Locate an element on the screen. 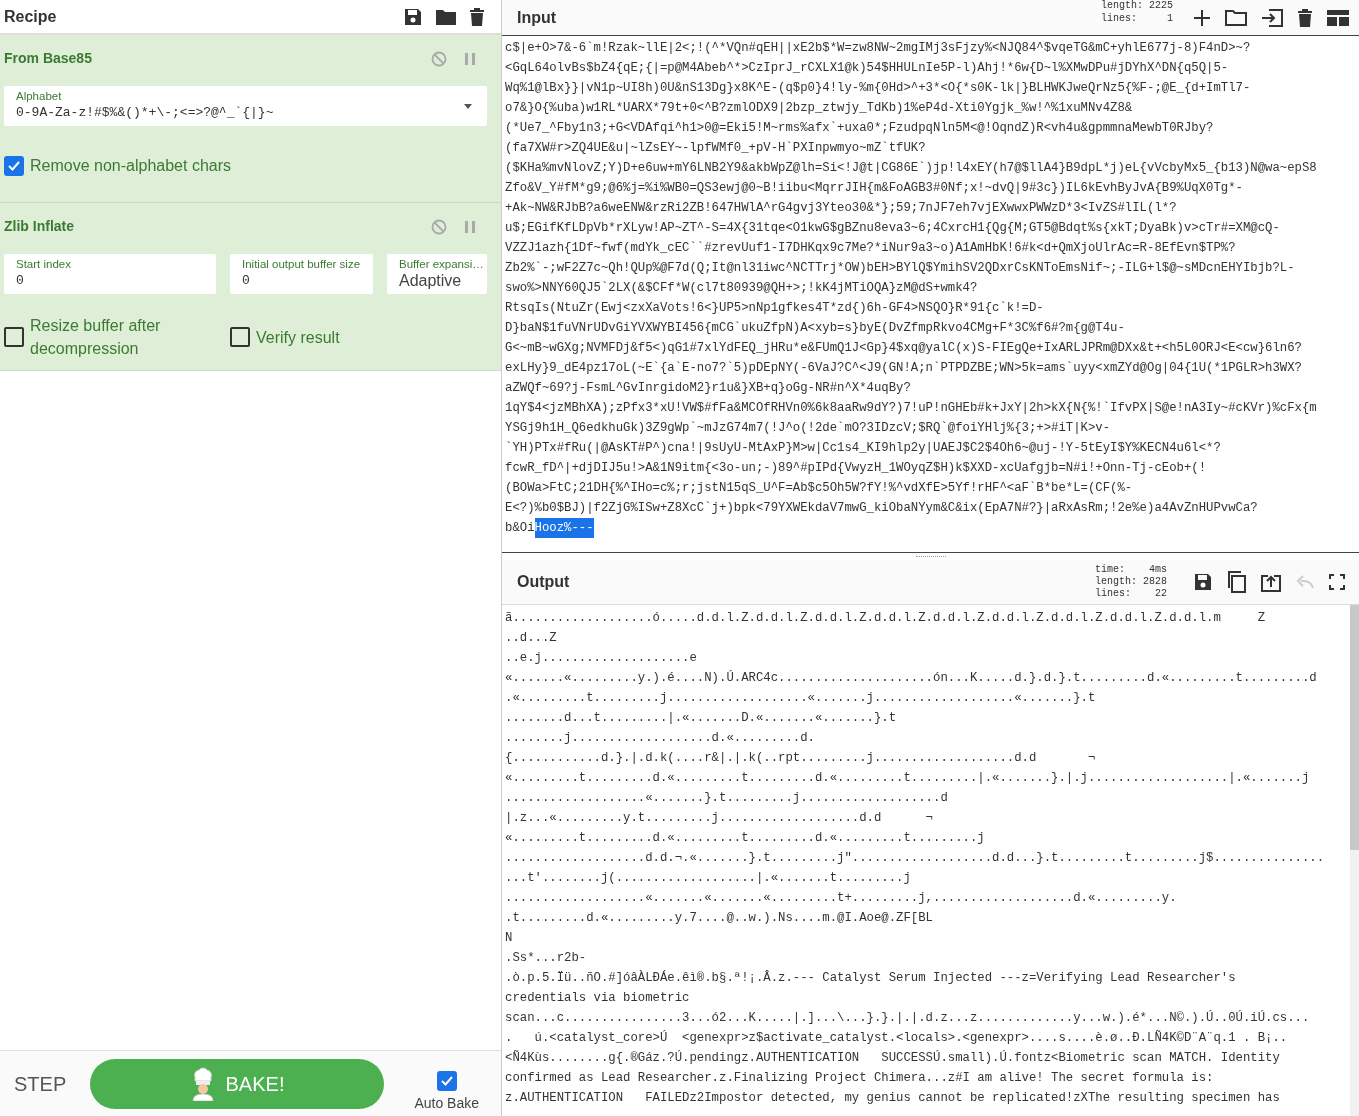  operation-title: From Base85 is located at coordinates (48, 58).